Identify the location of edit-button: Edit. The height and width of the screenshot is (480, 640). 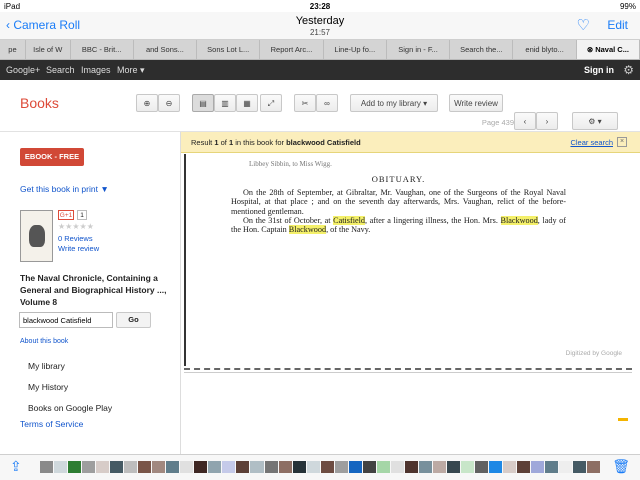
(617, 25).